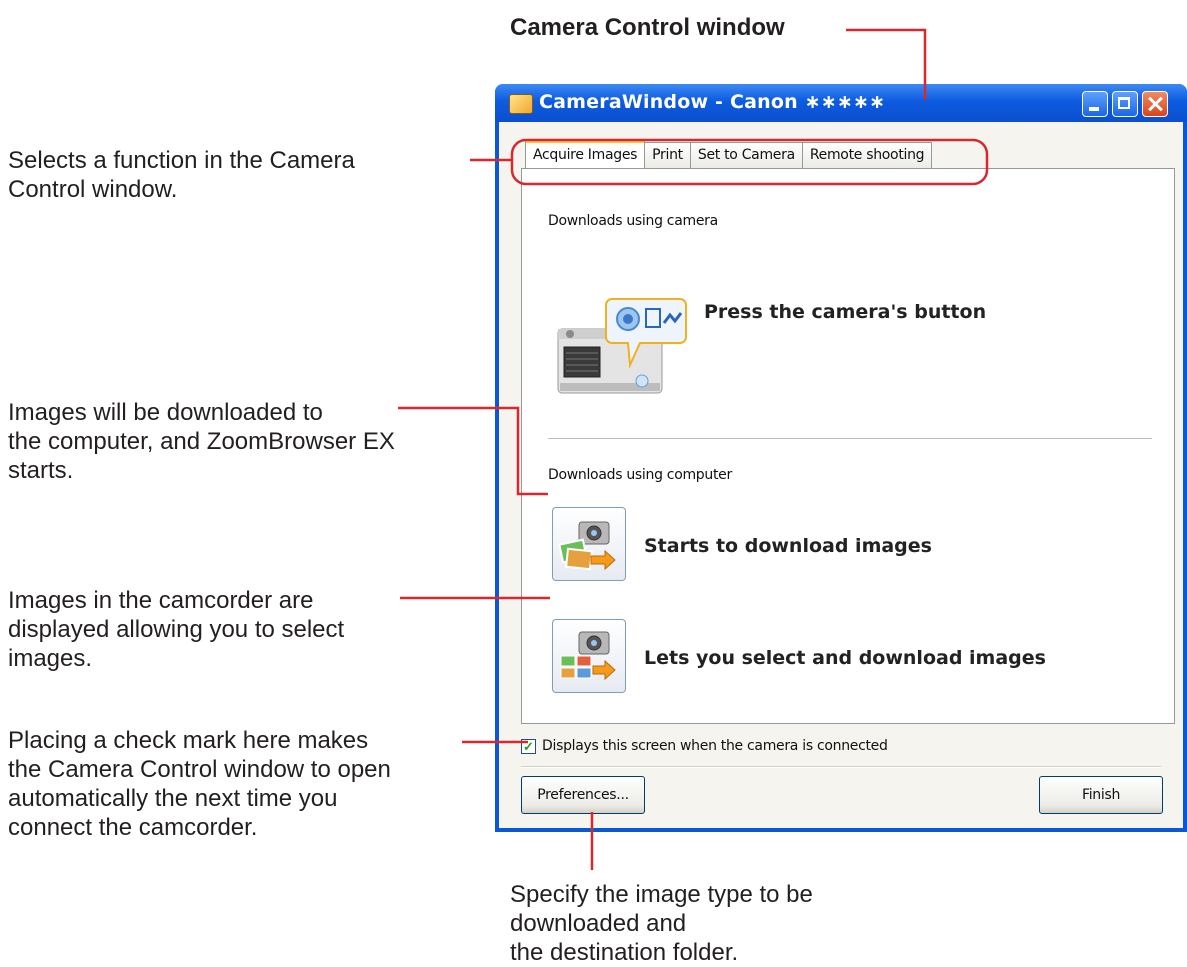 The width and height of the screenshot is (1187, 967). Describe the element at coordinates (585, 154) in the screenshot. I see `tab-acquire-images: Acquire Images` at that location.